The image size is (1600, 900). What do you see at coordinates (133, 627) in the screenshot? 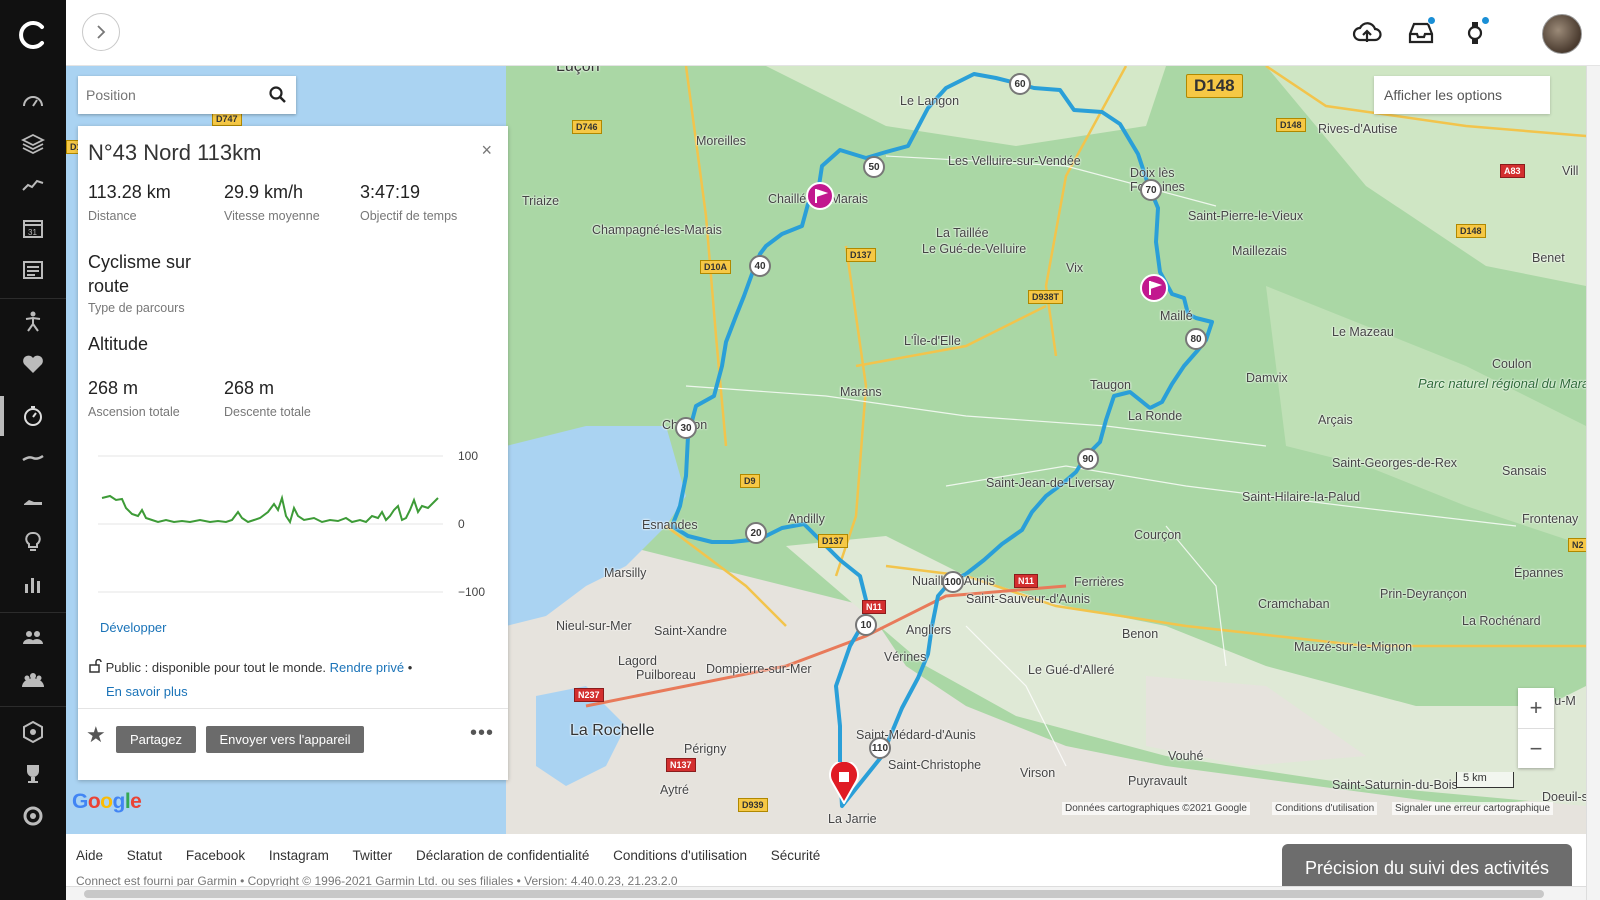
I see `develop-link: Développer` at bounding box center [133, 627].